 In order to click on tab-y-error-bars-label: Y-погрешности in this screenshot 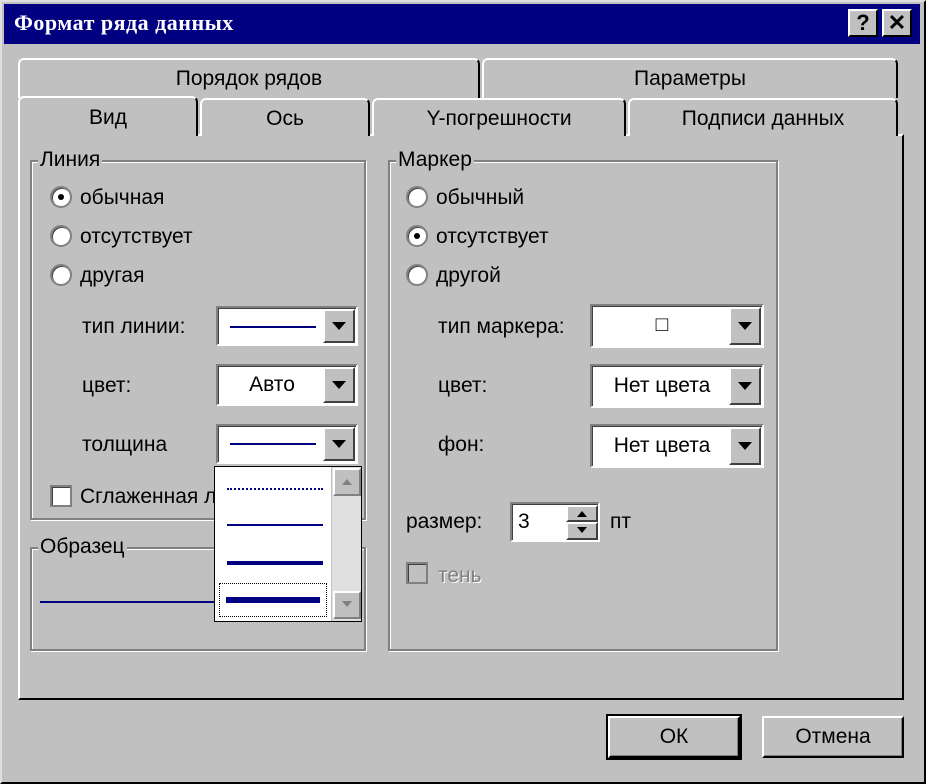, I will do `click(499, 118)`.